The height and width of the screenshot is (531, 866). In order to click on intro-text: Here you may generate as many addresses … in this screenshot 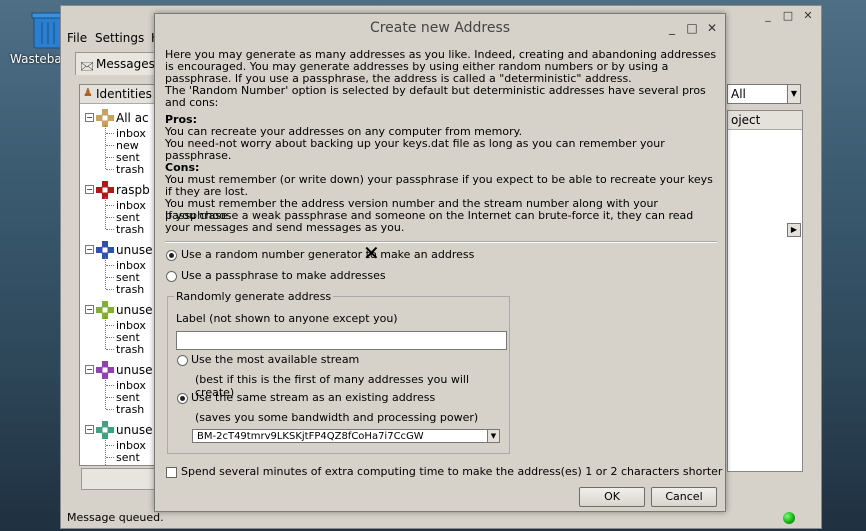, I will do `click(441, 66)`.